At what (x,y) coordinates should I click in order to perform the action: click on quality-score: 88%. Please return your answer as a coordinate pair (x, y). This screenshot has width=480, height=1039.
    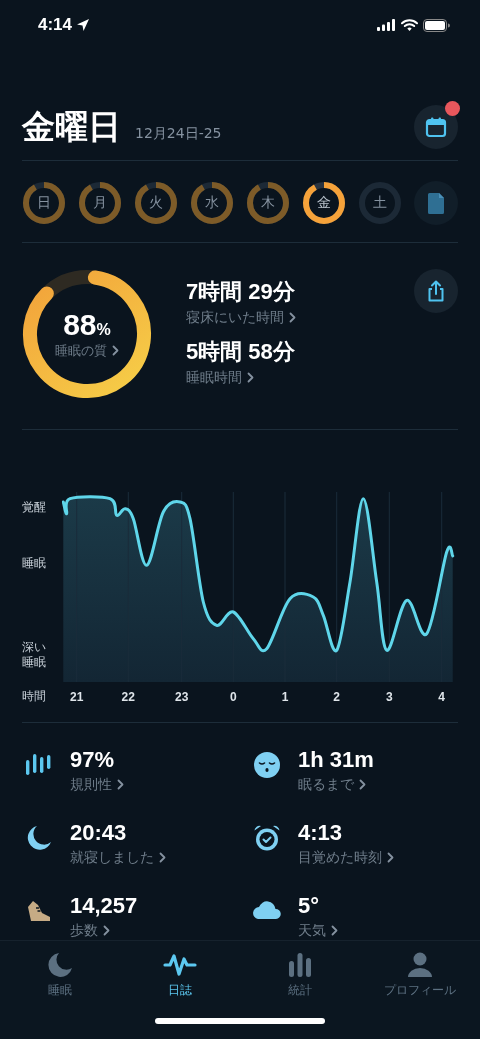
    Looking at the image, I should click on (87, 324).